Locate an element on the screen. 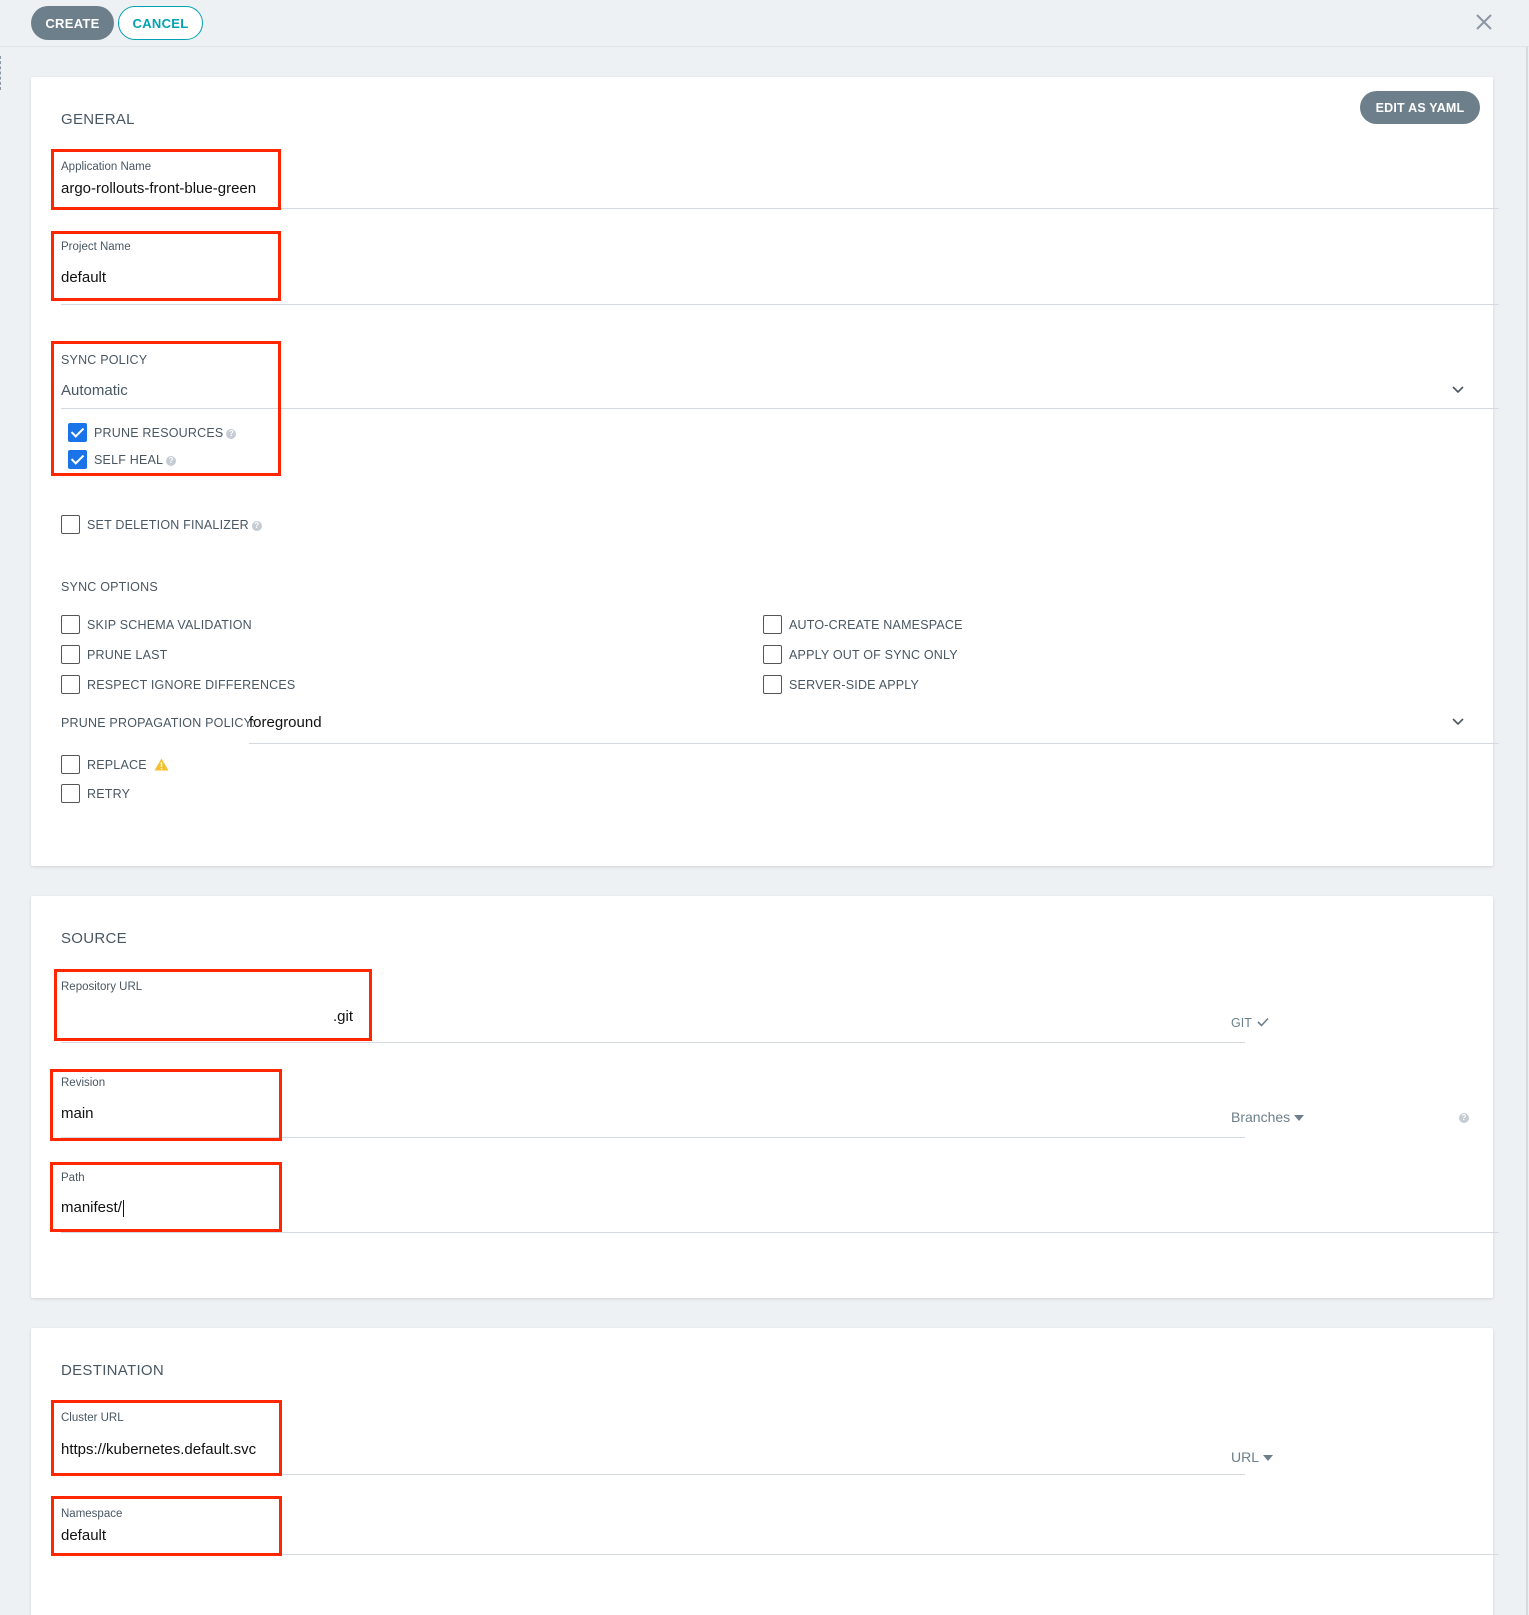 Image resolution: width=1529 pixels, height=1615 pixels. revision-type-dropdown: Branches is located at coordinates (1268, 1117).